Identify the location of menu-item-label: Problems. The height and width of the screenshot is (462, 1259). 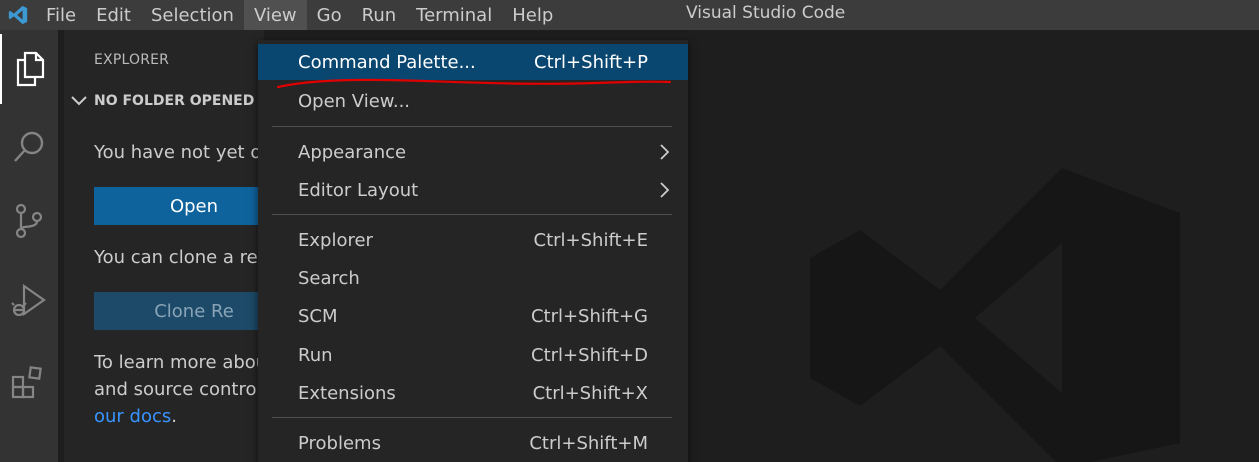
(339, 443).